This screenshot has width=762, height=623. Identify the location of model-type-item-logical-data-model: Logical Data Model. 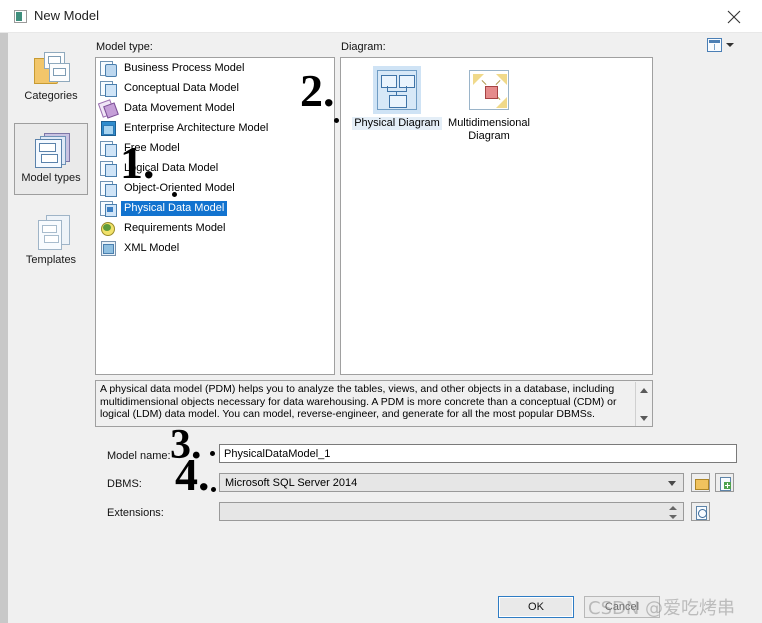
(215, 168).